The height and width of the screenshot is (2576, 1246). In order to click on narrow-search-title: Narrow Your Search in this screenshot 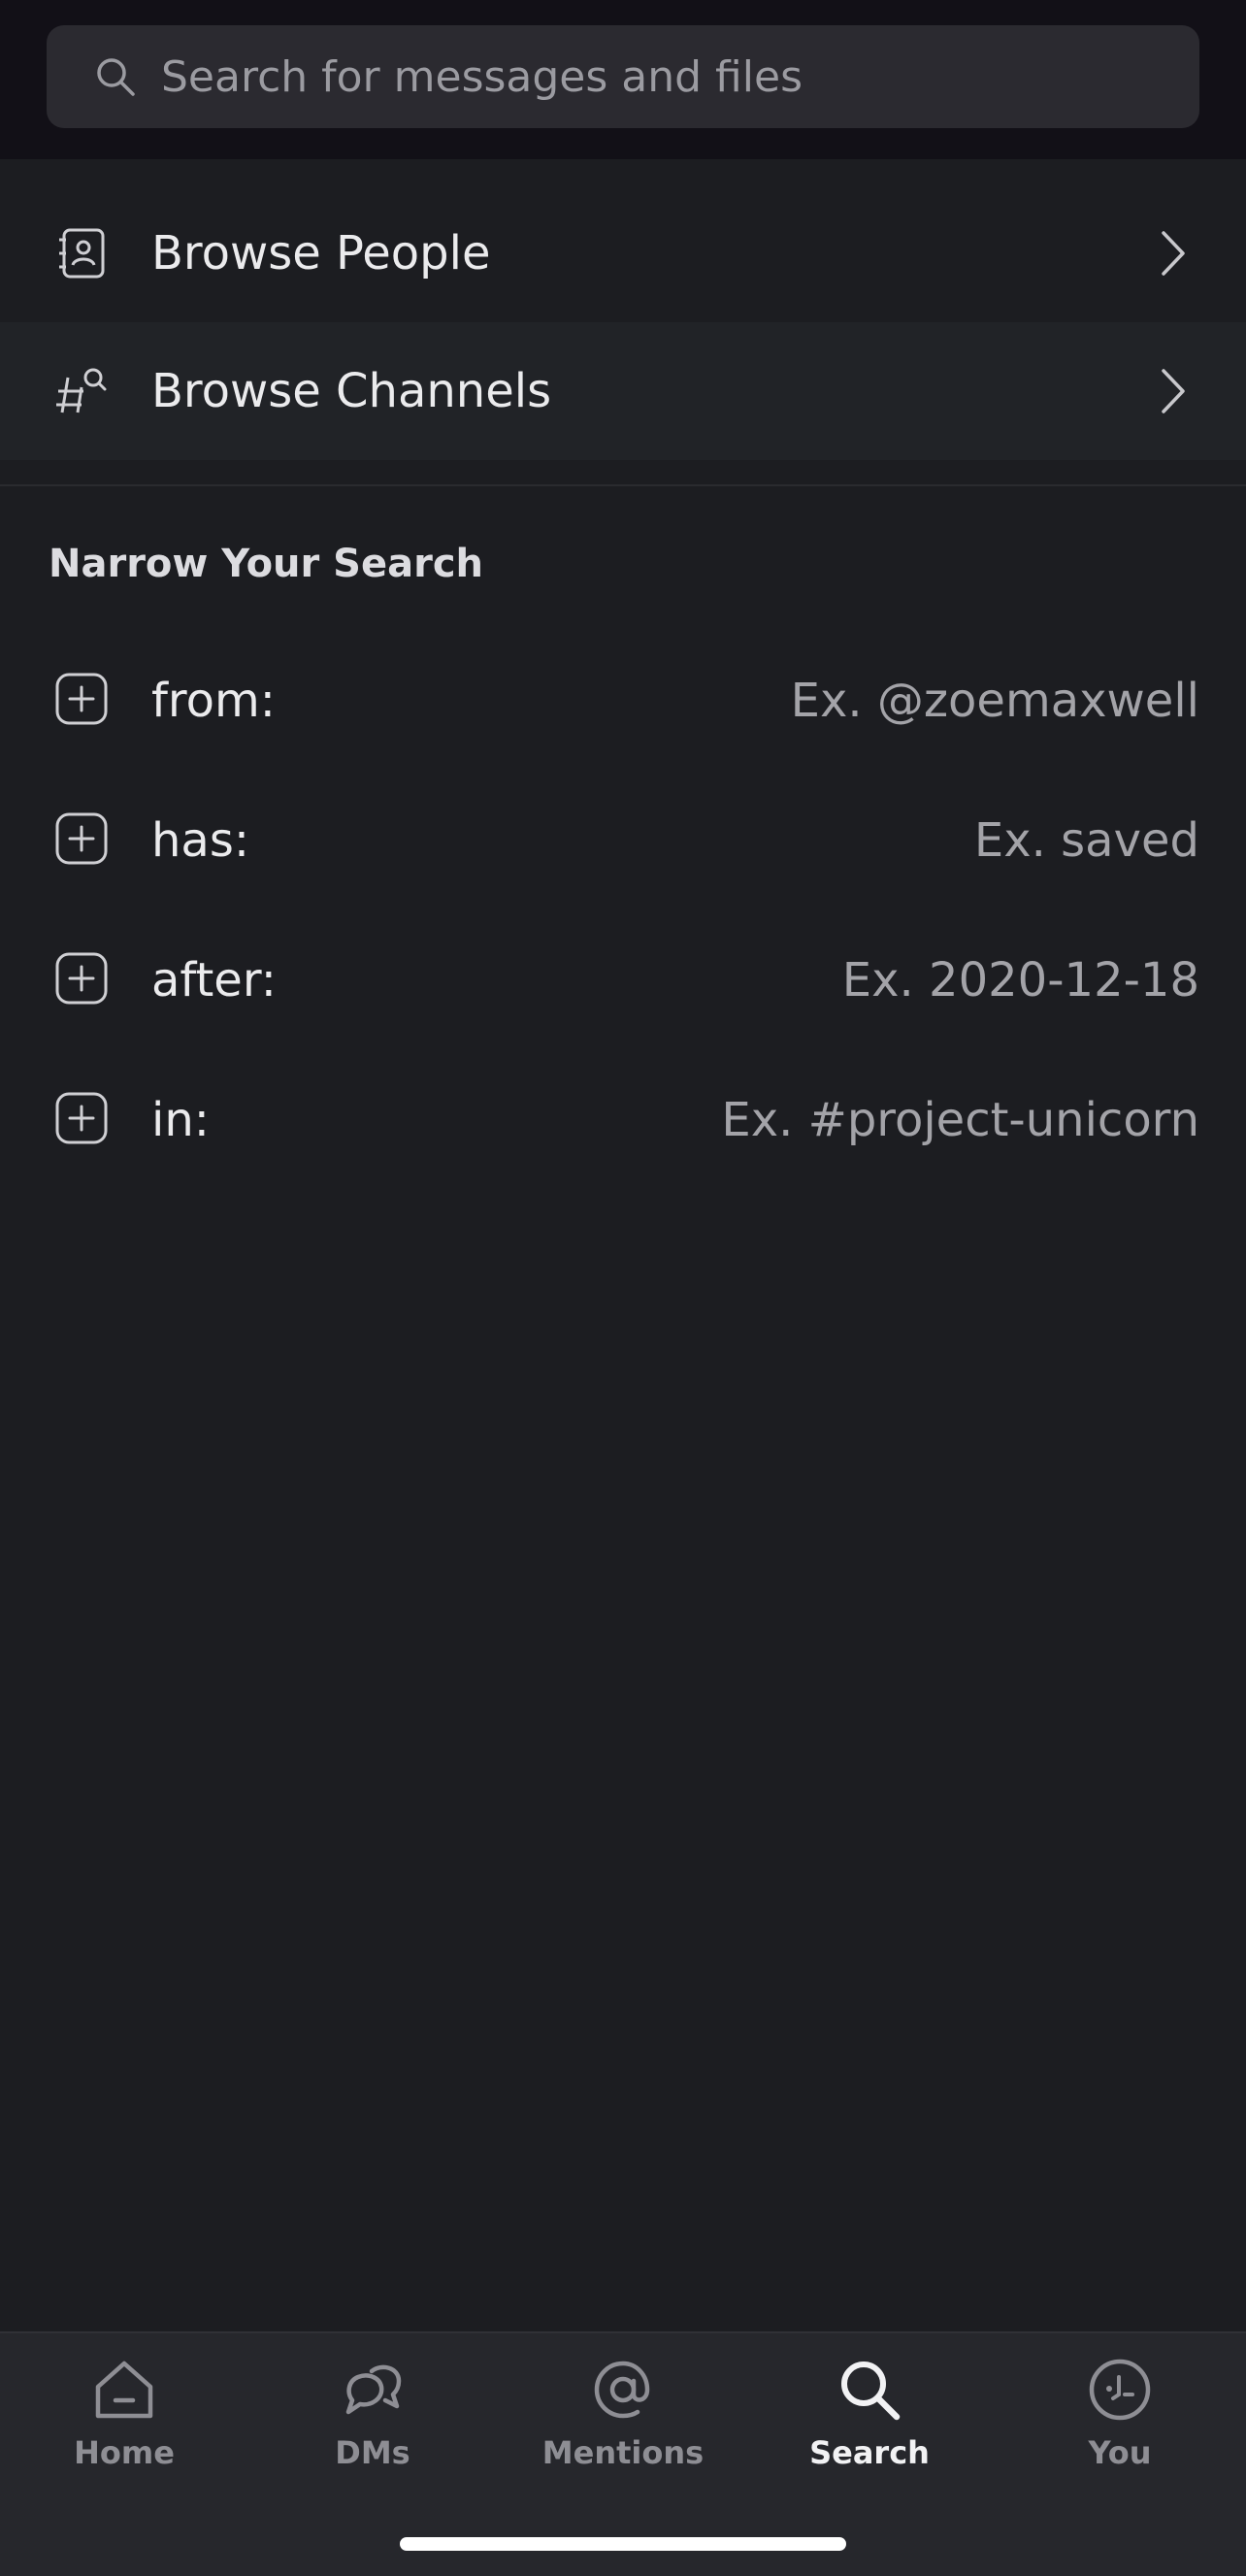, I will do `click(267, 564)`.